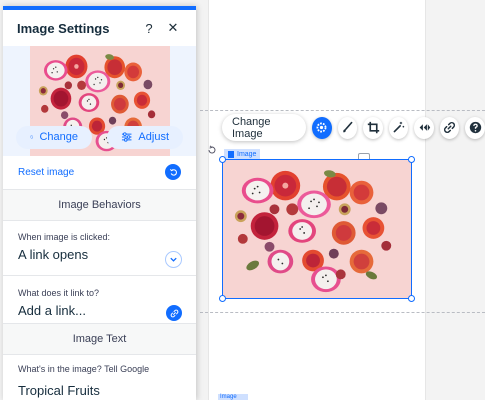 The height and width of the screenshot is (400, 485). I want to click on panel-header: Image Settings ? ✕, so click(99, 28).